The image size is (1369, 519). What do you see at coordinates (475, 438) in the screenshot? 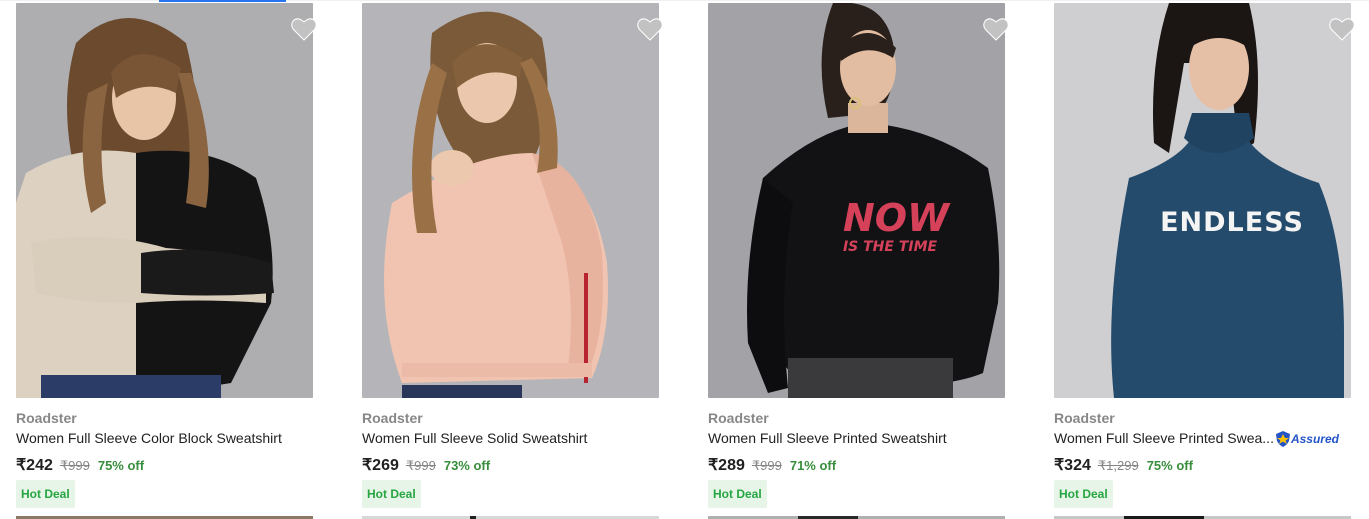
I see `product-title-text: Women Full Sleeve Solid Sweatshirt` at bounding box center [475, 438].